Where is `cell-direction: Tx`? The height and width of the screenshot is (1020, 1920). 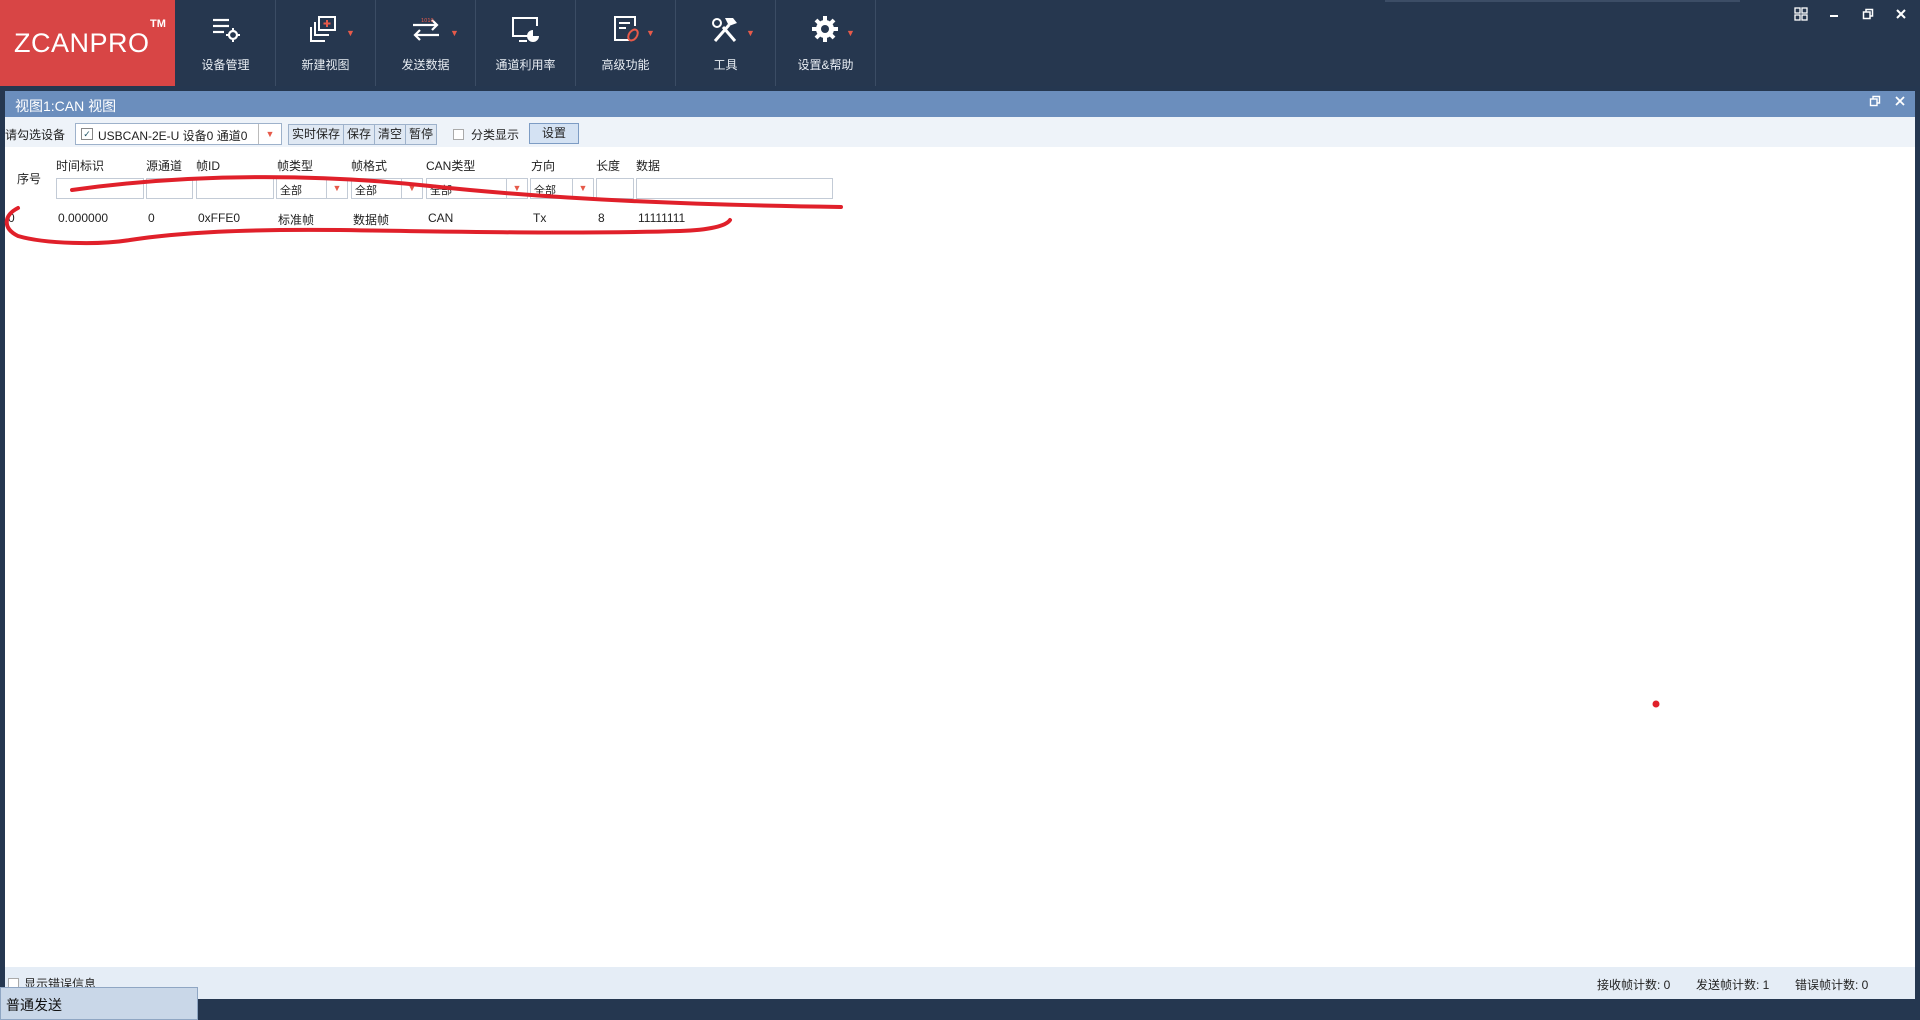
cell-direction: Tx is located at coordinates (540, 218).